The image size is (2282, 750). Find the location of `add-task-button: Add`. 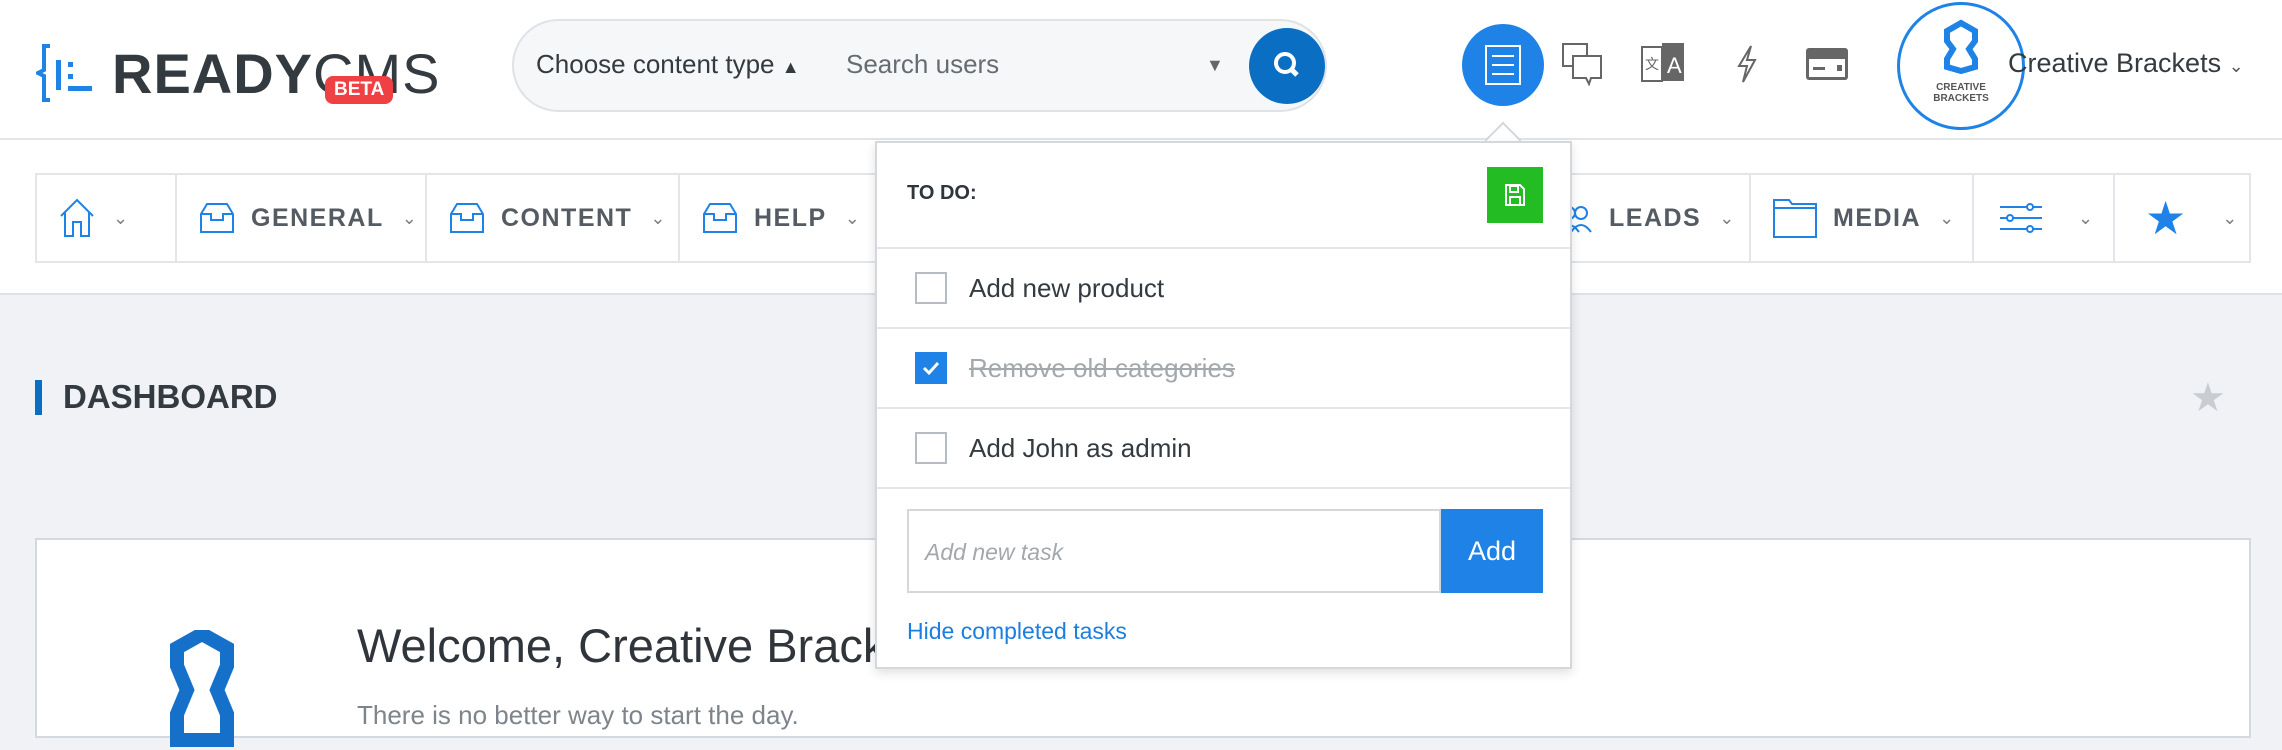

add-task-button: Add is located at coordinates (1492, 551).